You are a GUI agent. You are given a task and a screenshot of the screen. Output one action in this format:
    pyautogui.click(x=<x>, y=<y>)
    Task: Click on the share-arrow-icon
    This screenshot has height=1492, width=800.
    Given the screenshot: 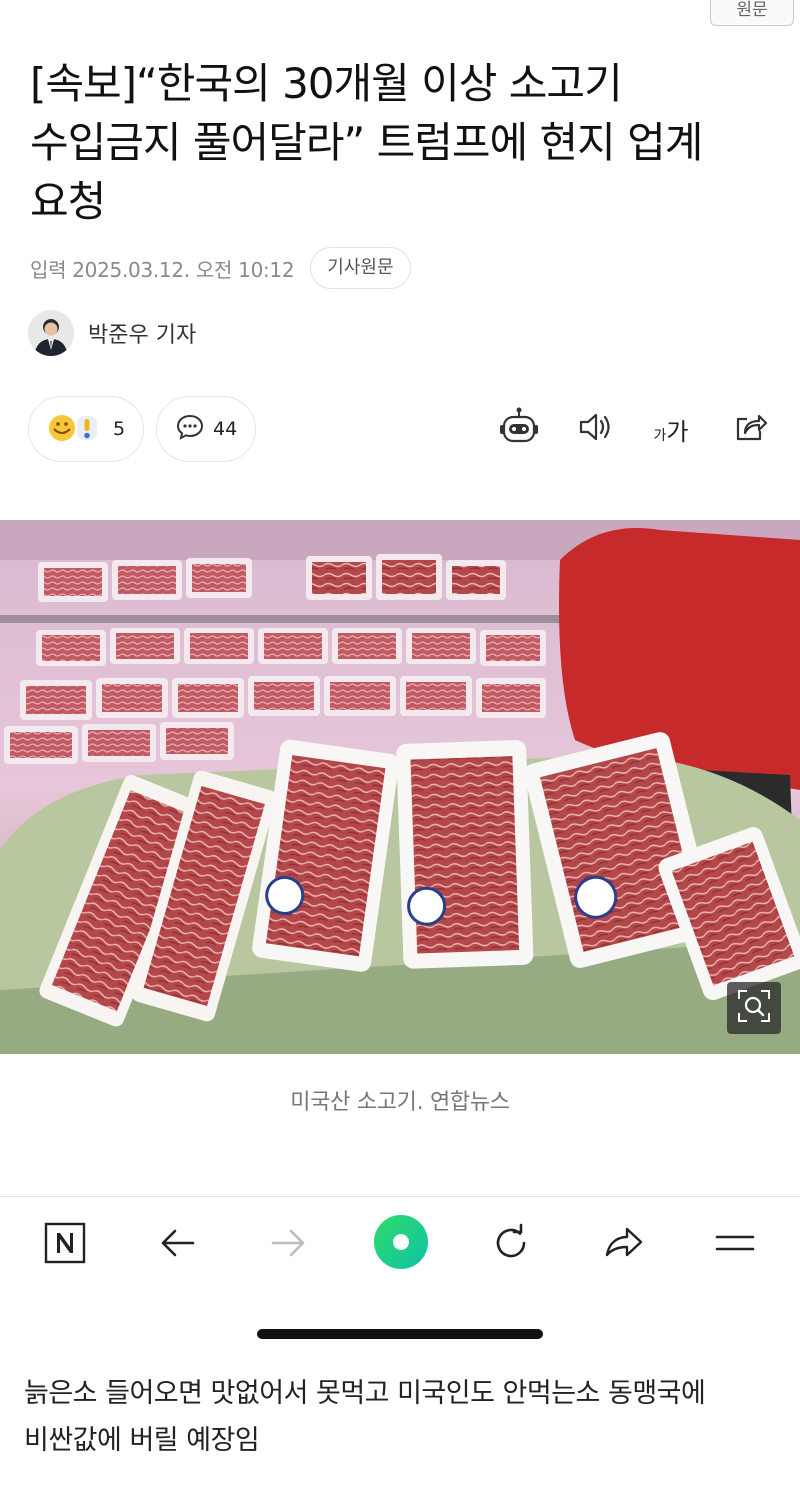 What is the action you would take?
    pyautogui.click(x=623, y=1245)
    